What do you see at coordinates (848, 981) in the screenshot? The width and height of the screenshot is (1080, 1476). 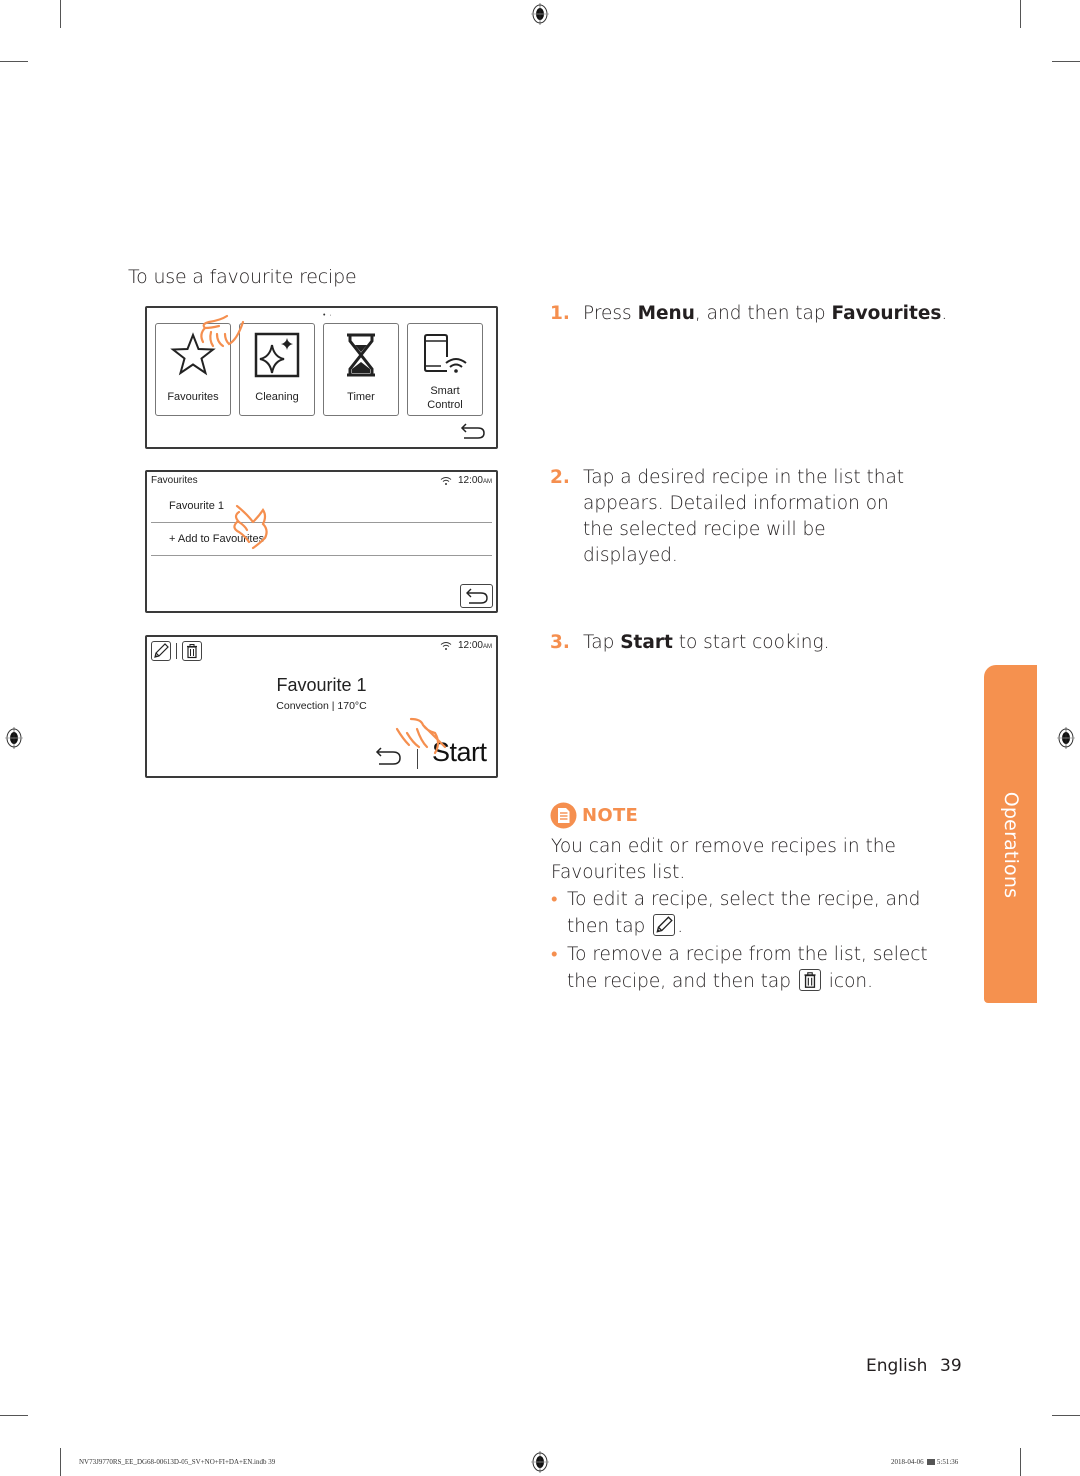 I see `text-run: icon.` at bounding box center [848, 981].